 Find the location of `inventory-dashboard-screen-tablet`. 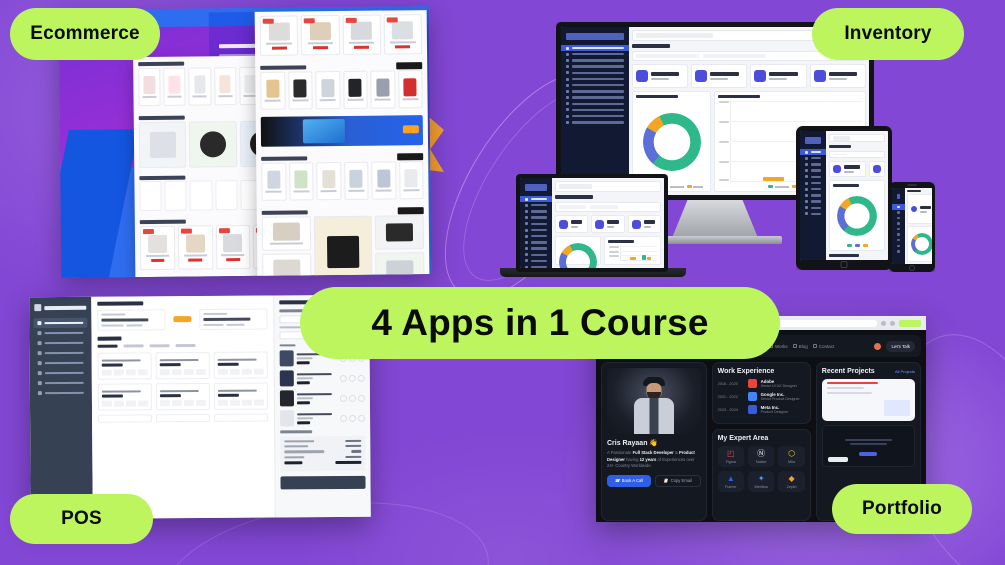

inventory-dashboard-screen-tablet is located at coordinates (844, 195).